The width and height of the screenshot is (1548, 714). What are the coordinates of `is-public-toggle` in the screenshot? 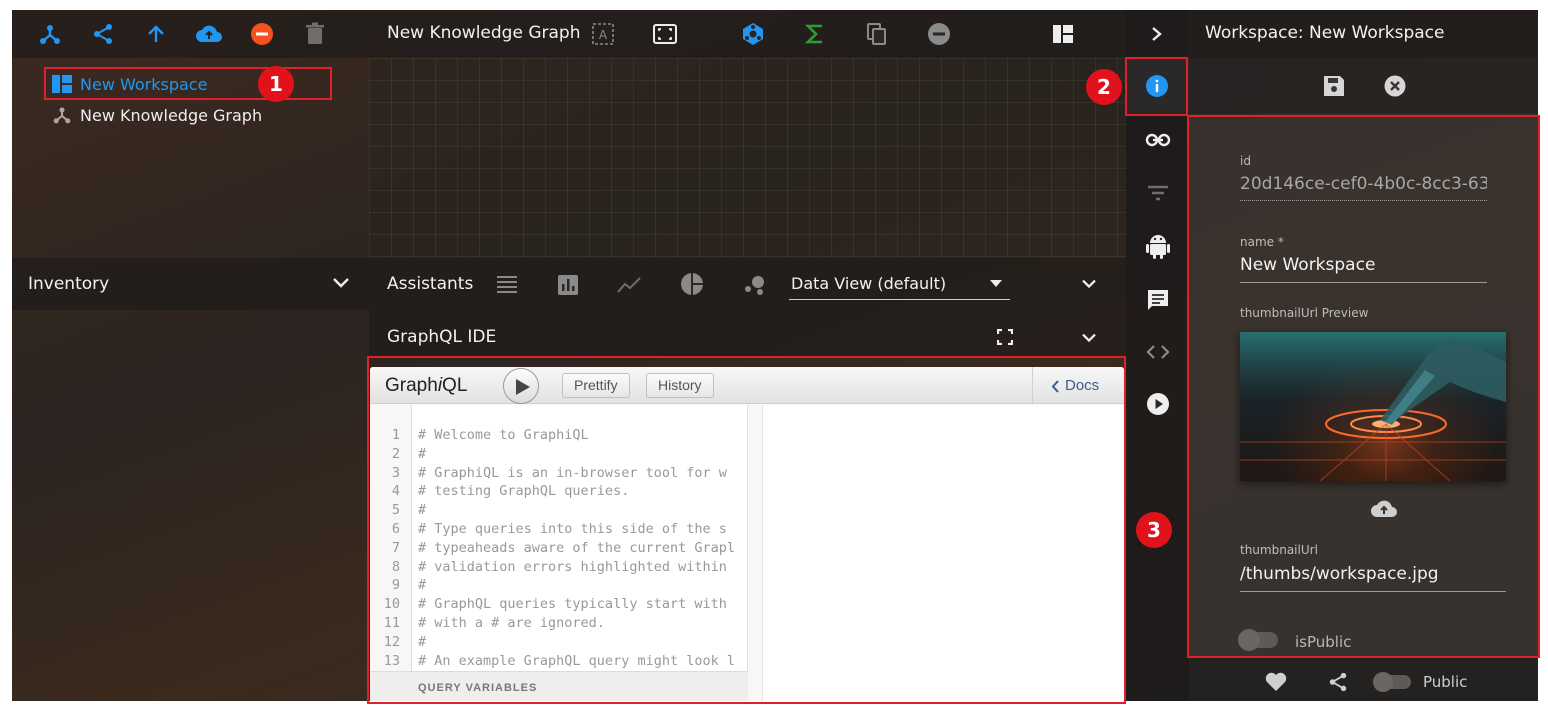 It's located at (1258, 640).